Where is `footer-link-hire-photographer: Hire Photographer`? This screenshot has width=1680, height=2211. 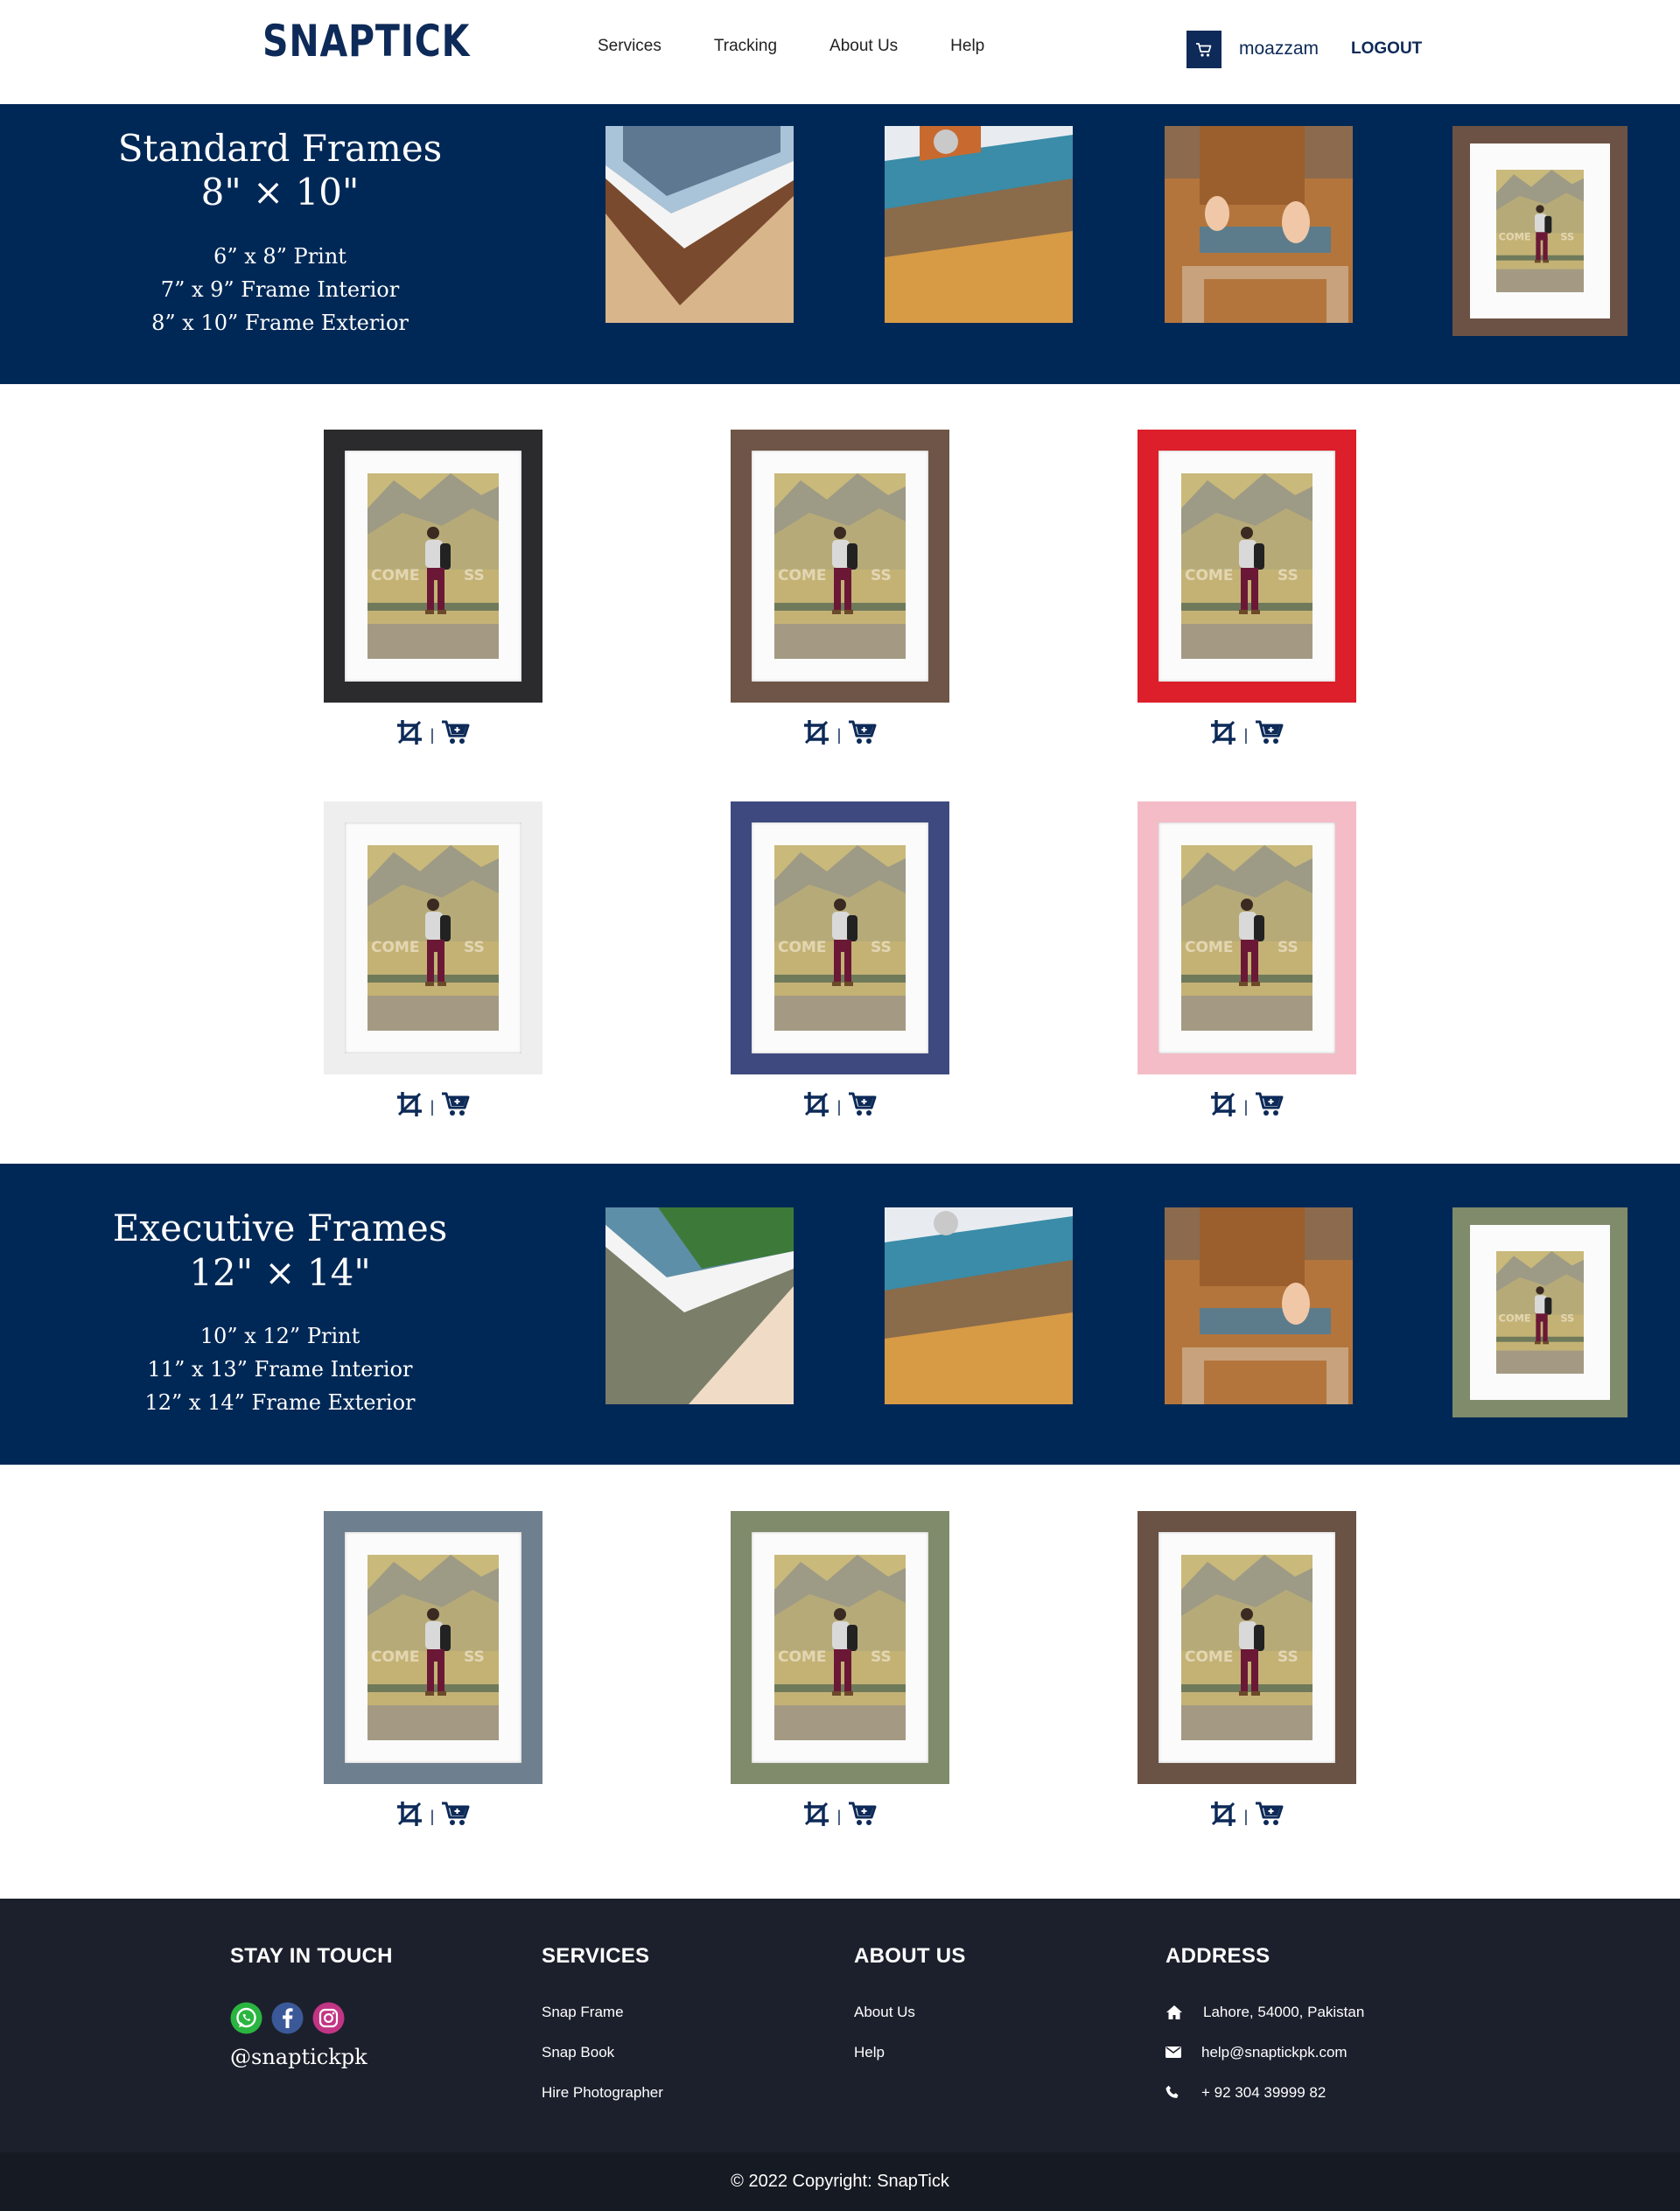 footer-link-hire-photographer: Hire Photographer is located at coordinates (602, 2093).